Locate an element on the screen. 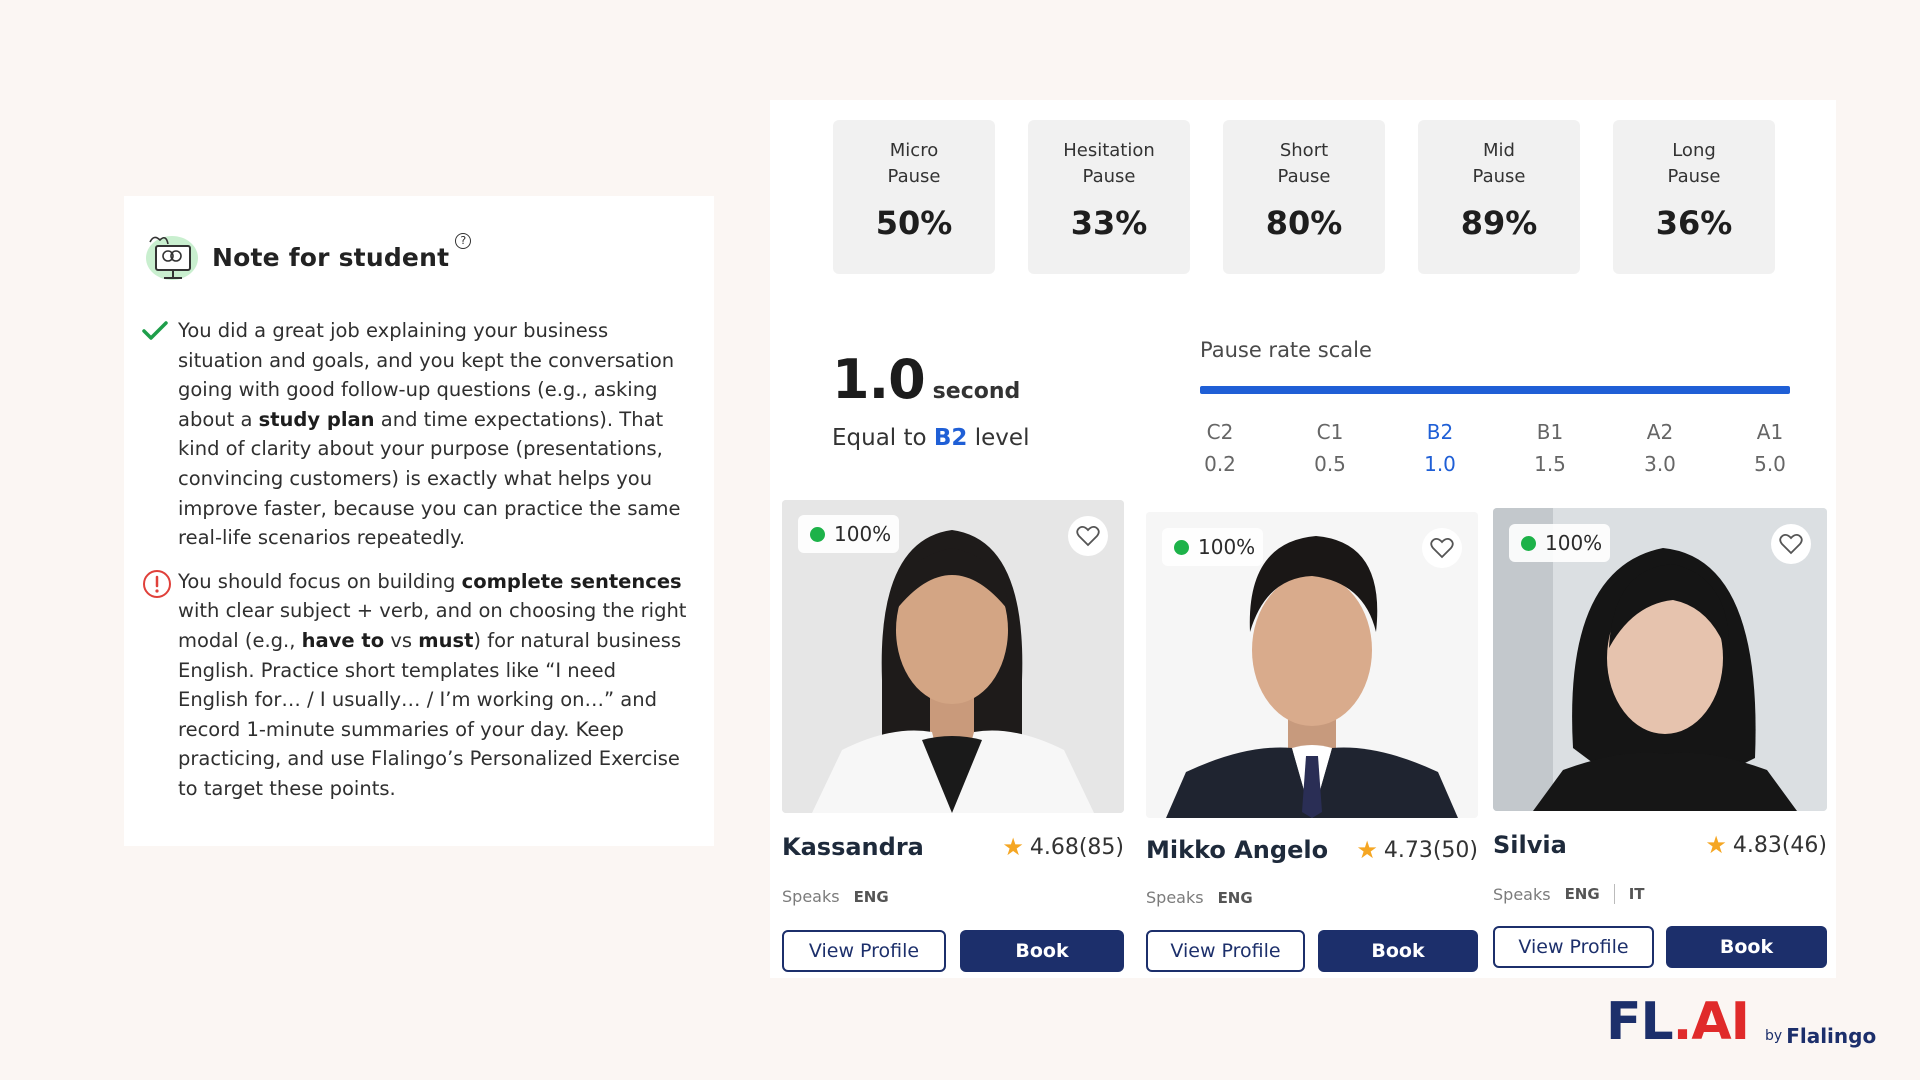 This screenshot has width=1920, height=1080. teacher-languages: Speaks ENG is located at coordinates (1199, 897).